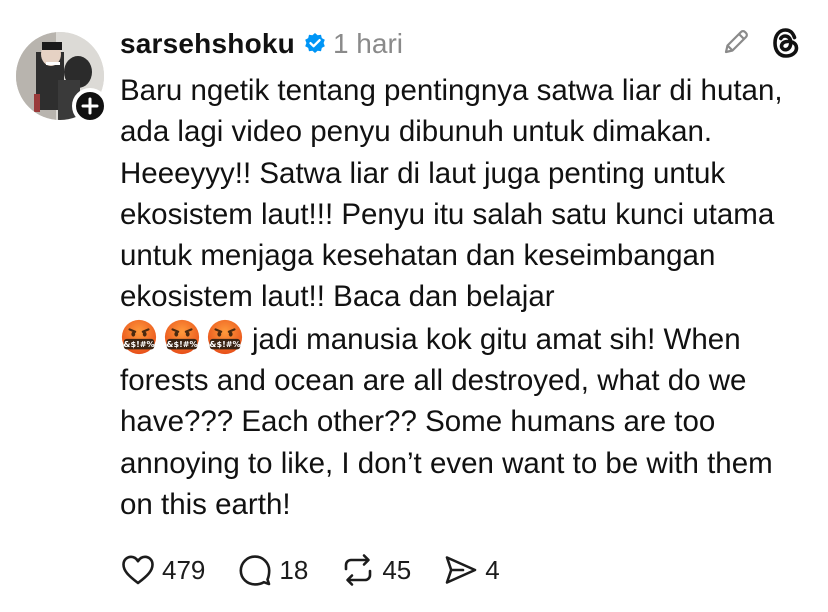 The height and width of the screenshot is (612, 828). Describe the element at coordinates (326, 570) in the screenshot. I see `post-actions: 479 18 45 4` at that location.